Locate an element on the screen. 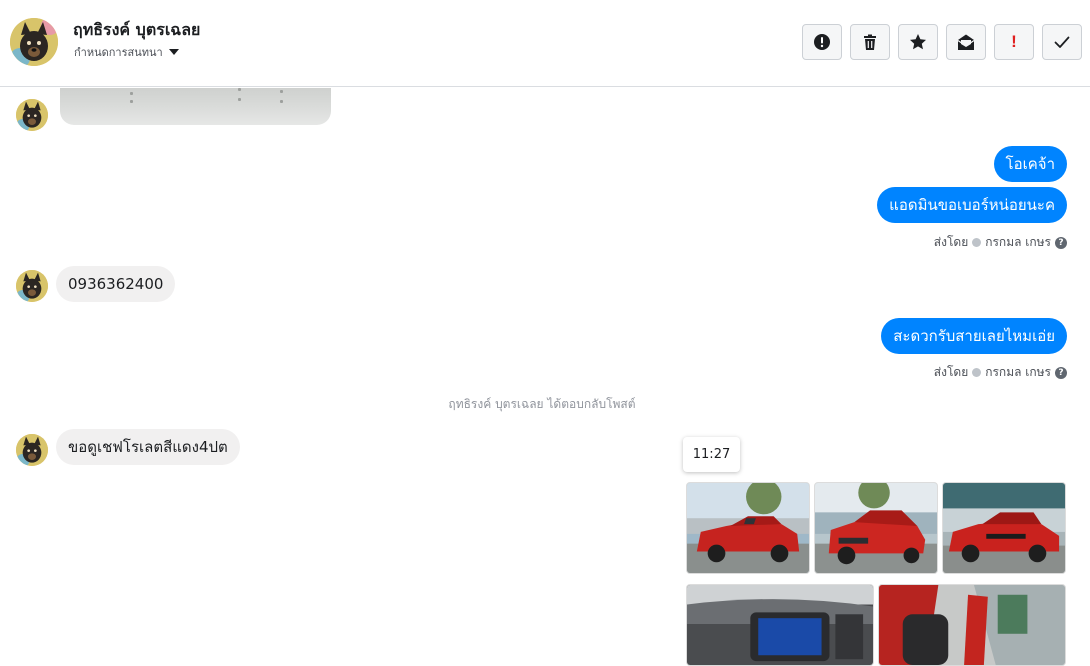  trash-icon is located at coordinates (870, 42).